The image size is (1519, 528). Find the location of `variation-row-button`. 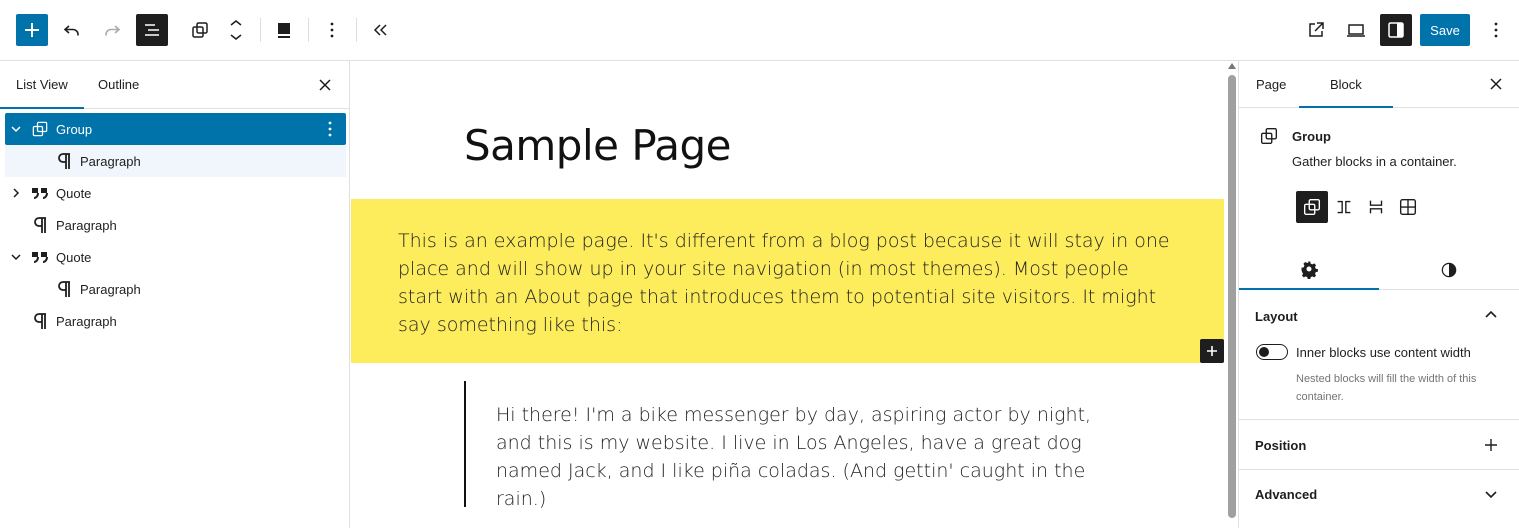

variation-row-button is located at coordinates (1344, 207).